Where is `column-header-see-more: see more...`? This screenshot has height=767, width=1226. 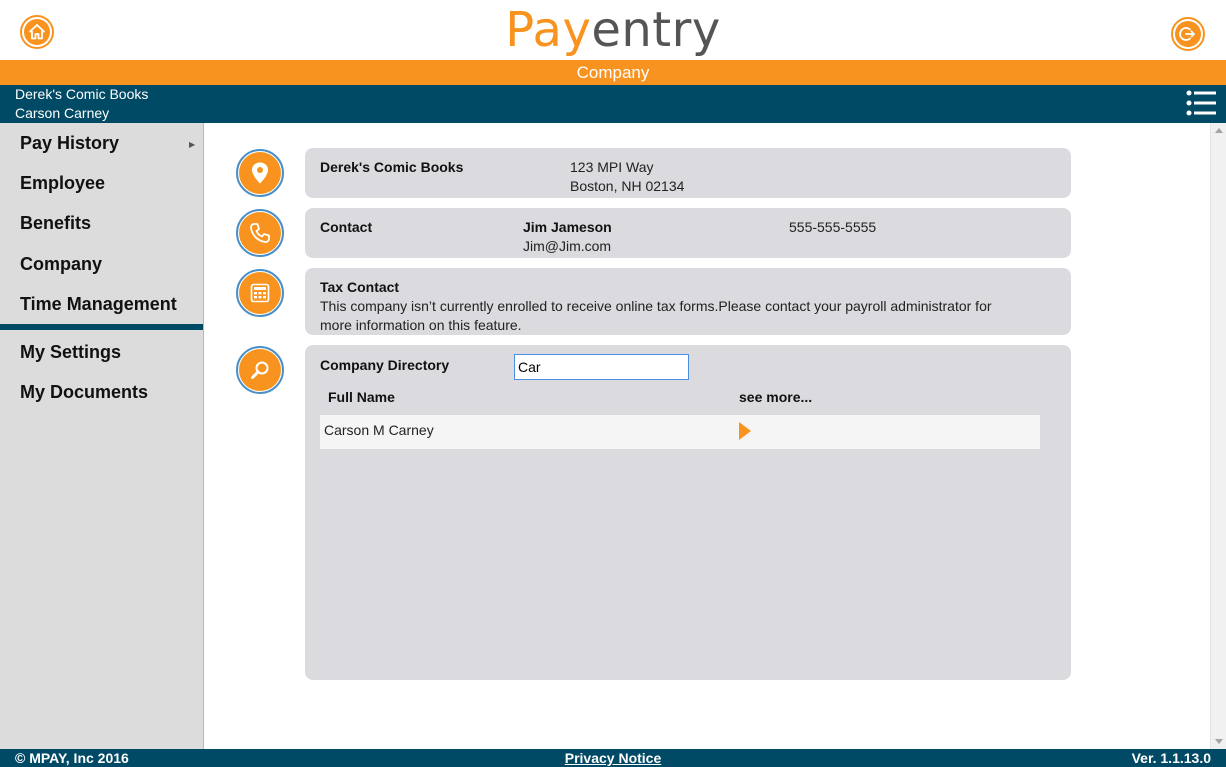 column-header-see-more: see more... is located at coordinates (776, 397).